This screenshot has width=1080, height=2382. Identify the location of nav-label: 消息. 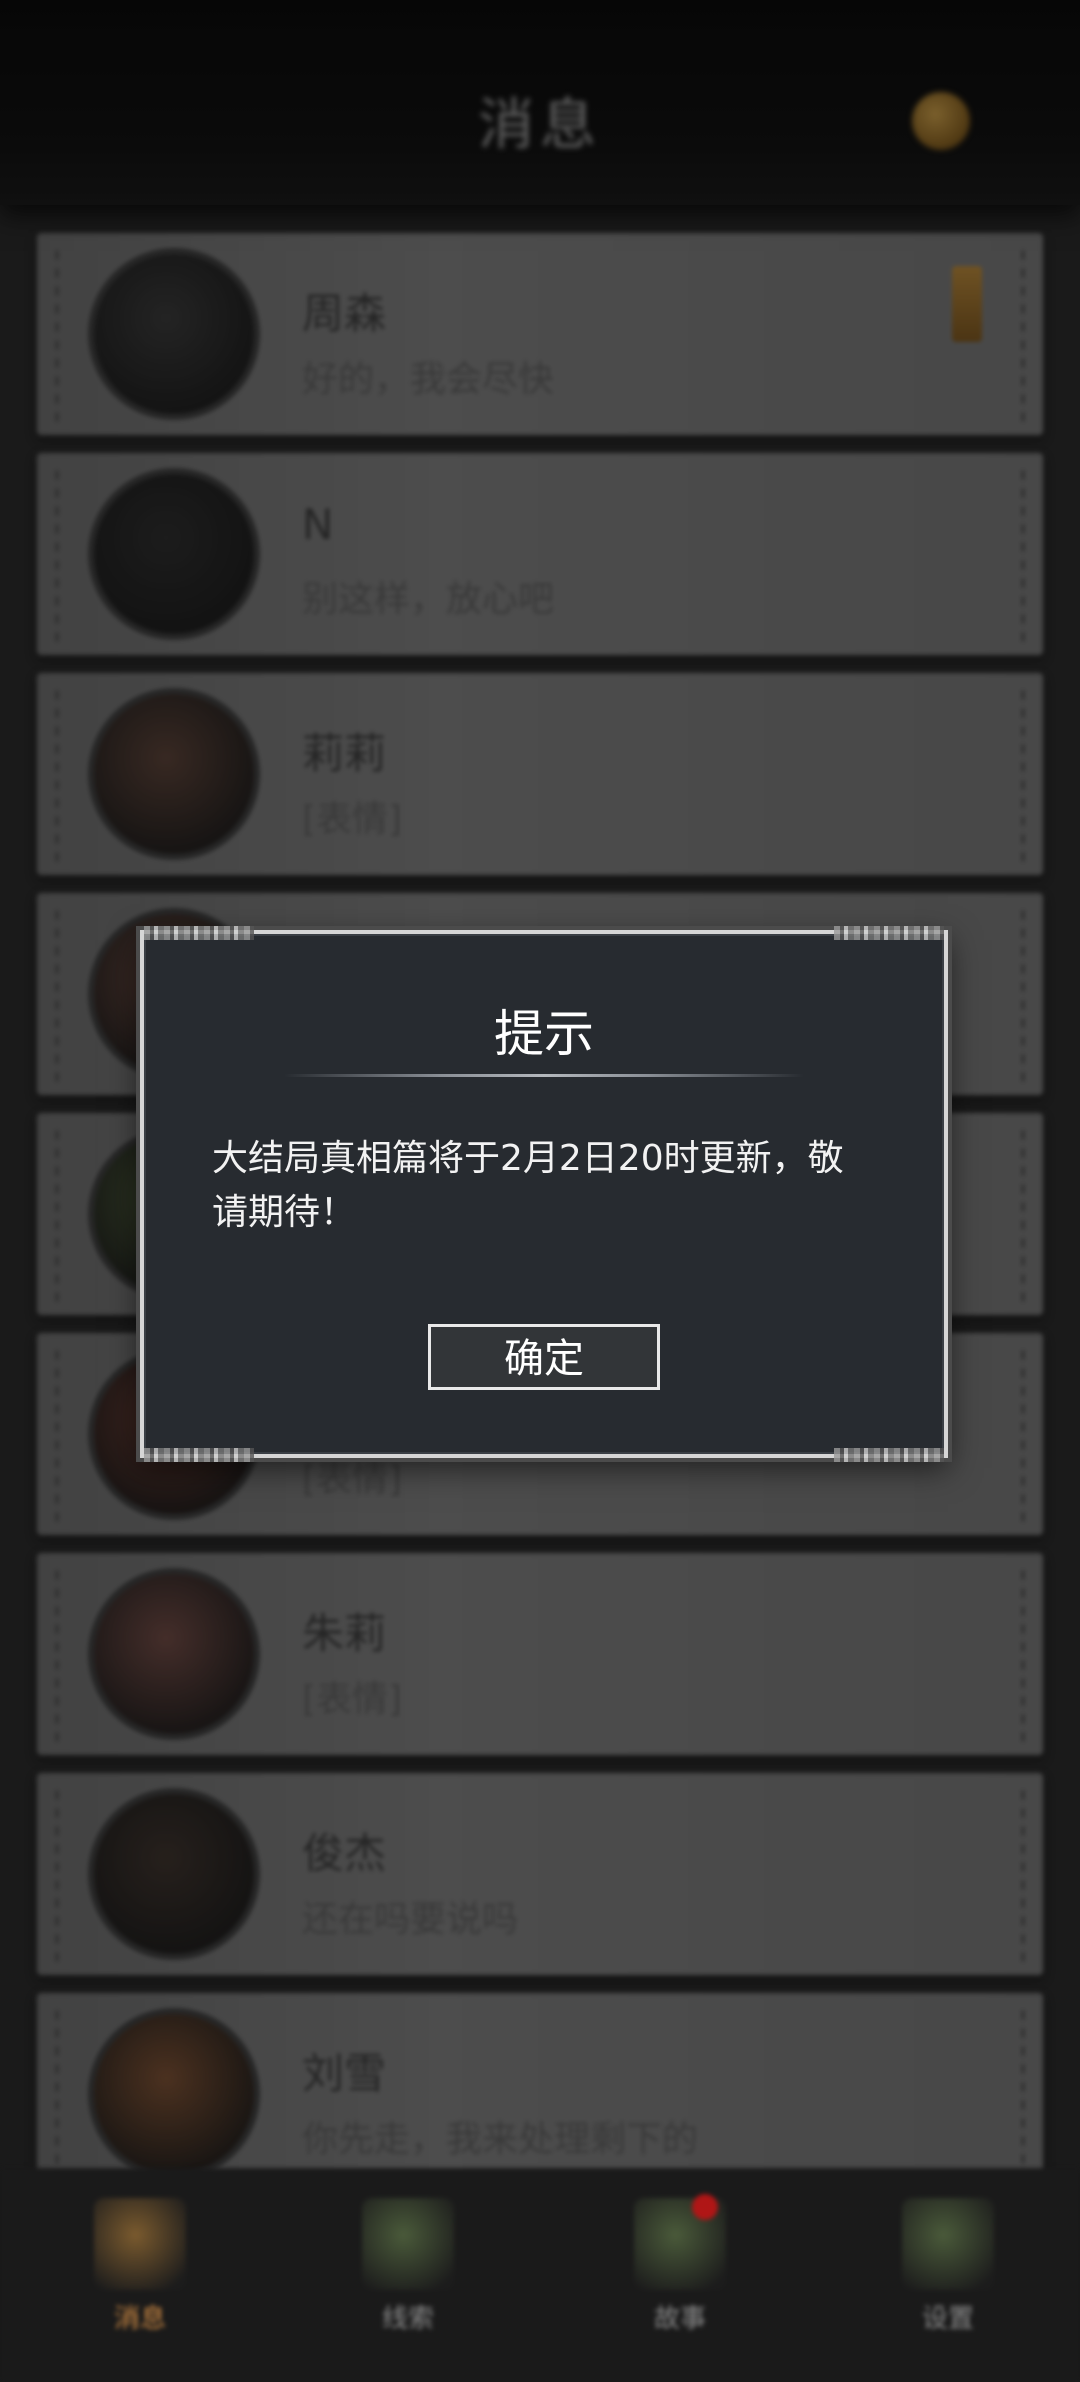
(139, 2319).